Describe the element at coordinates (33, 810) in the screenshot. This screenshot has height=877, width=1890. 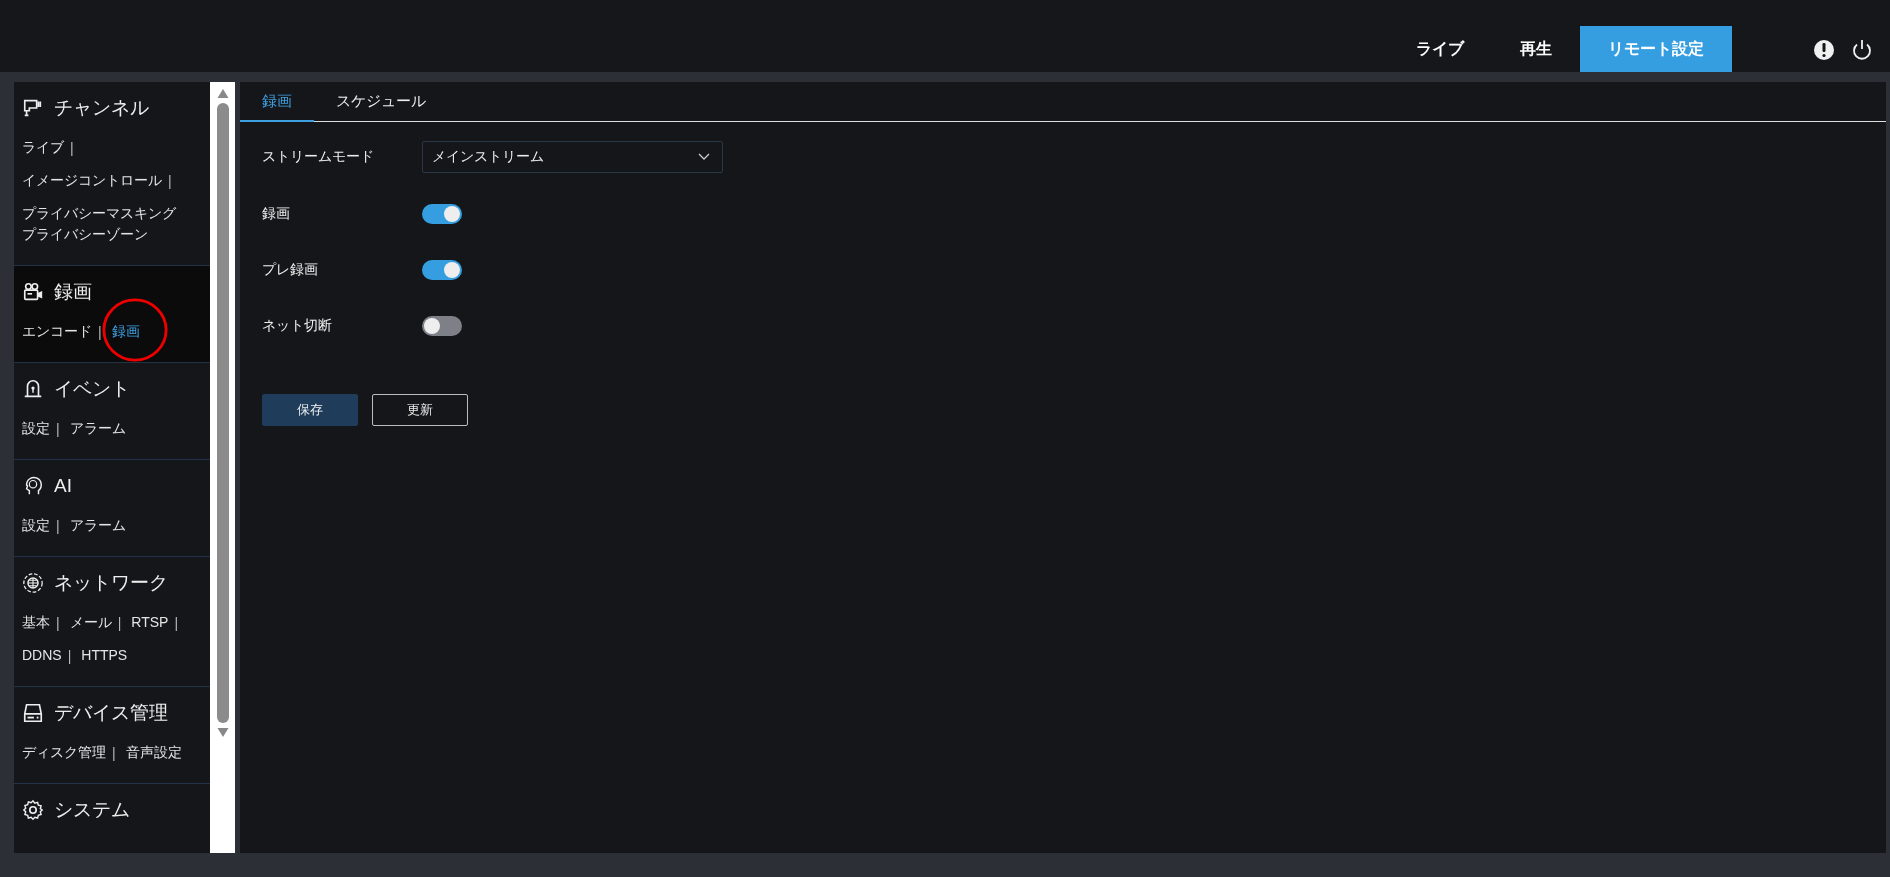
I see `settings-icon` at that location.